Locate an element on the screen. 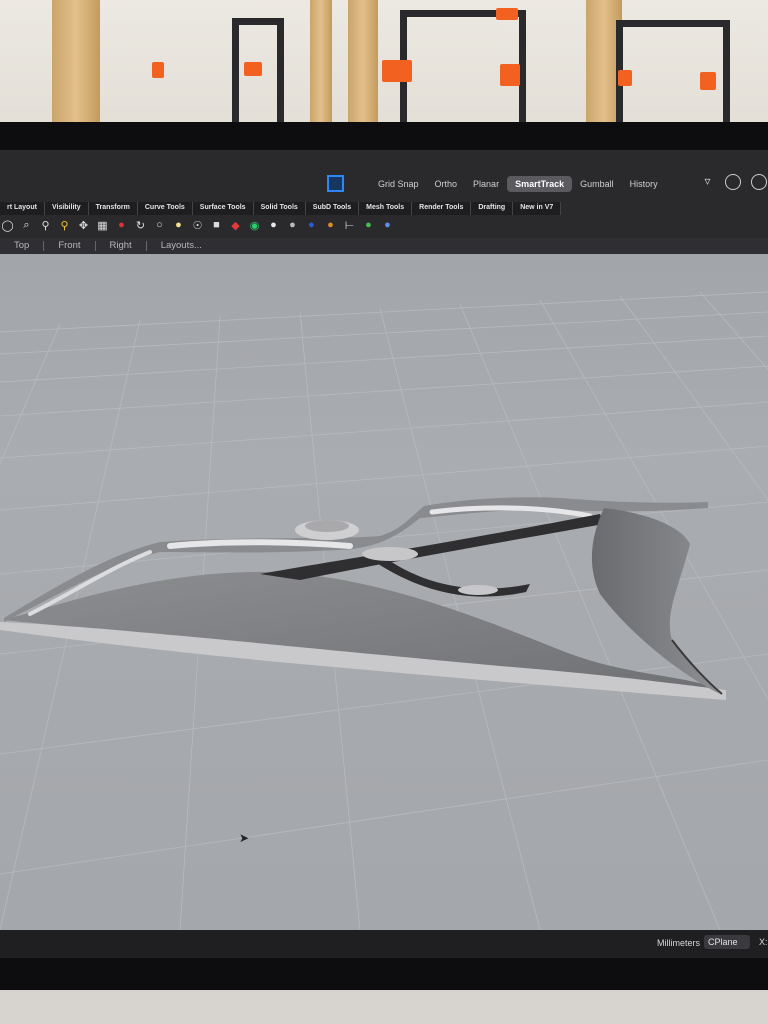 Image resolution: width=768 pixels, height=1024 pixels. mouse-cursor-icon: ➤ is located at coordinates (244, 838).